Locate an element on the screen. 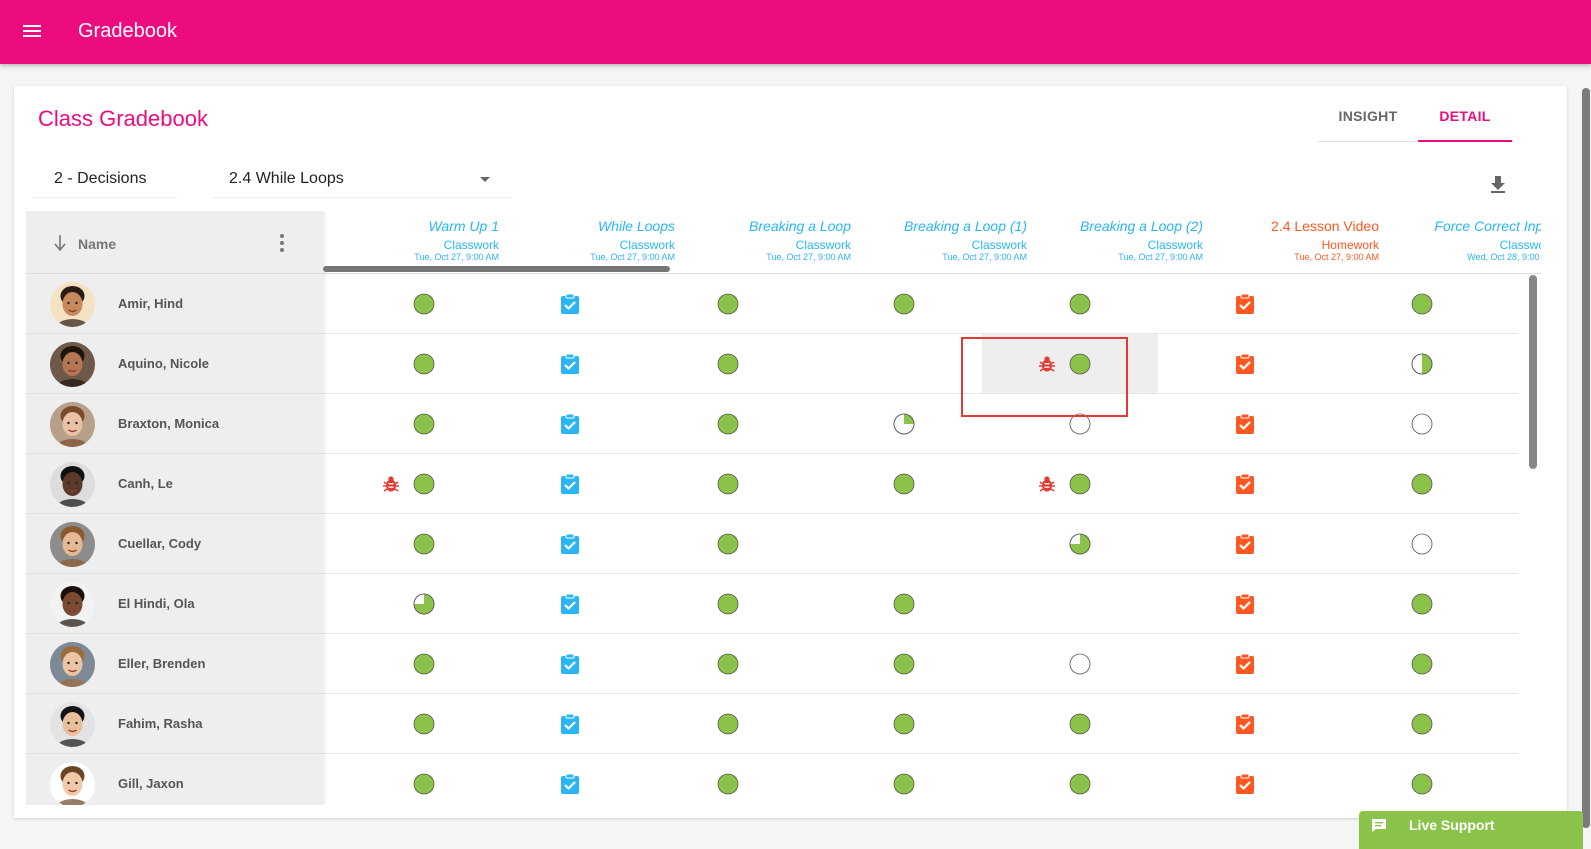 The width and height of the screenshot is (1591, 849). student-name: Eller, Brenden is located at coordinates (162, 663).